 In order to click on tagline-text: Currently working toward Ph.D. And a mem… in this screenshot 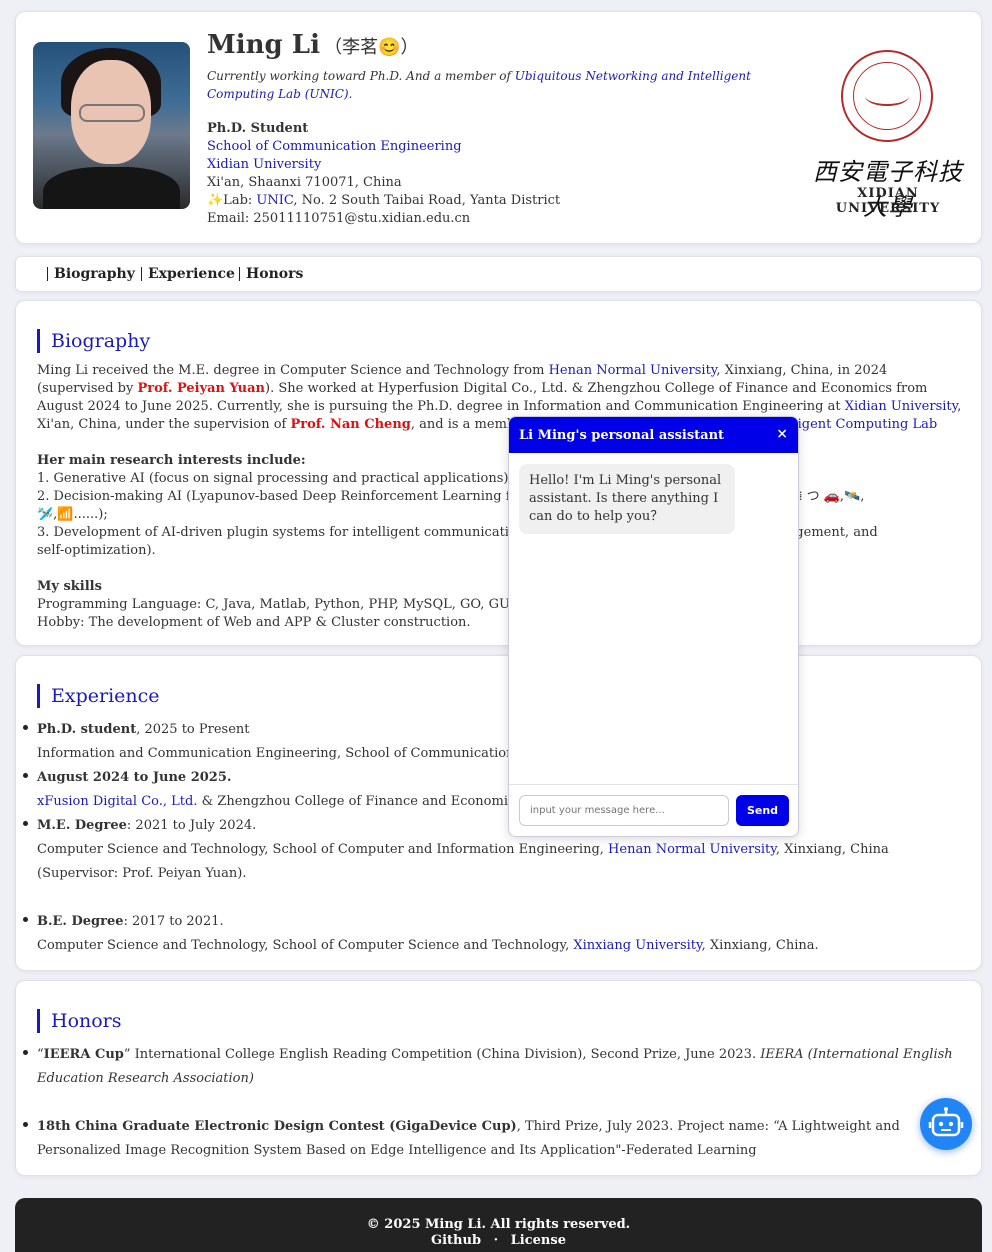, I will do `click(361, 76)`.